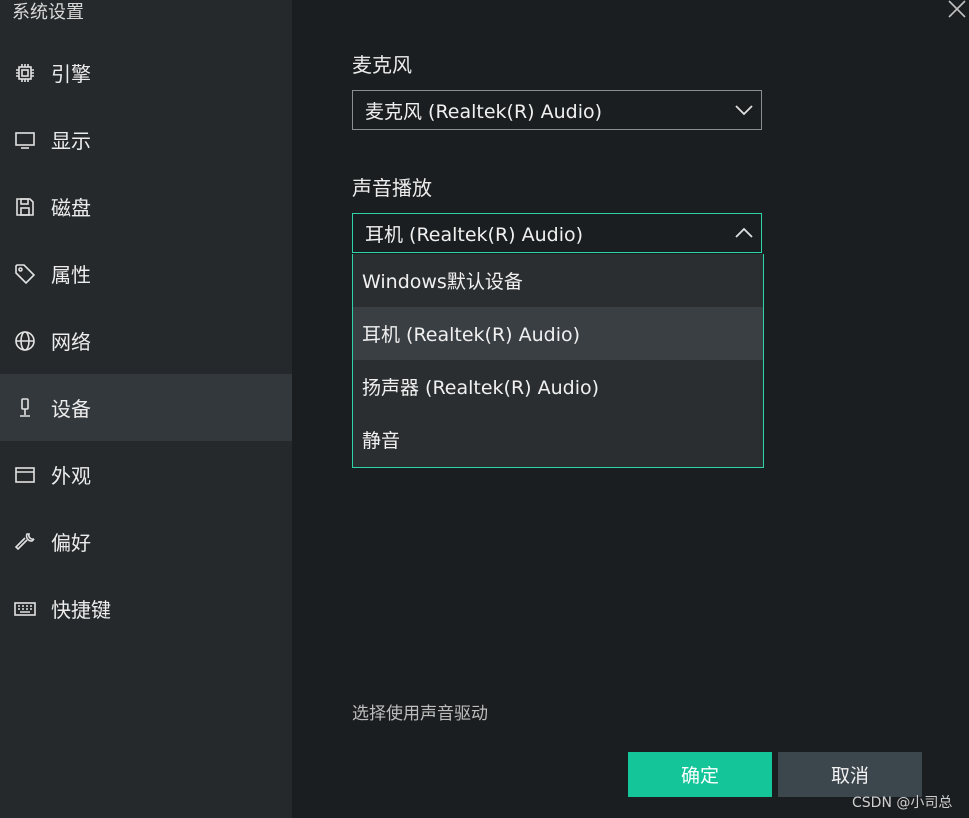 The image size is (969, 818). I want to click on globe-icon, so click(25, 341).